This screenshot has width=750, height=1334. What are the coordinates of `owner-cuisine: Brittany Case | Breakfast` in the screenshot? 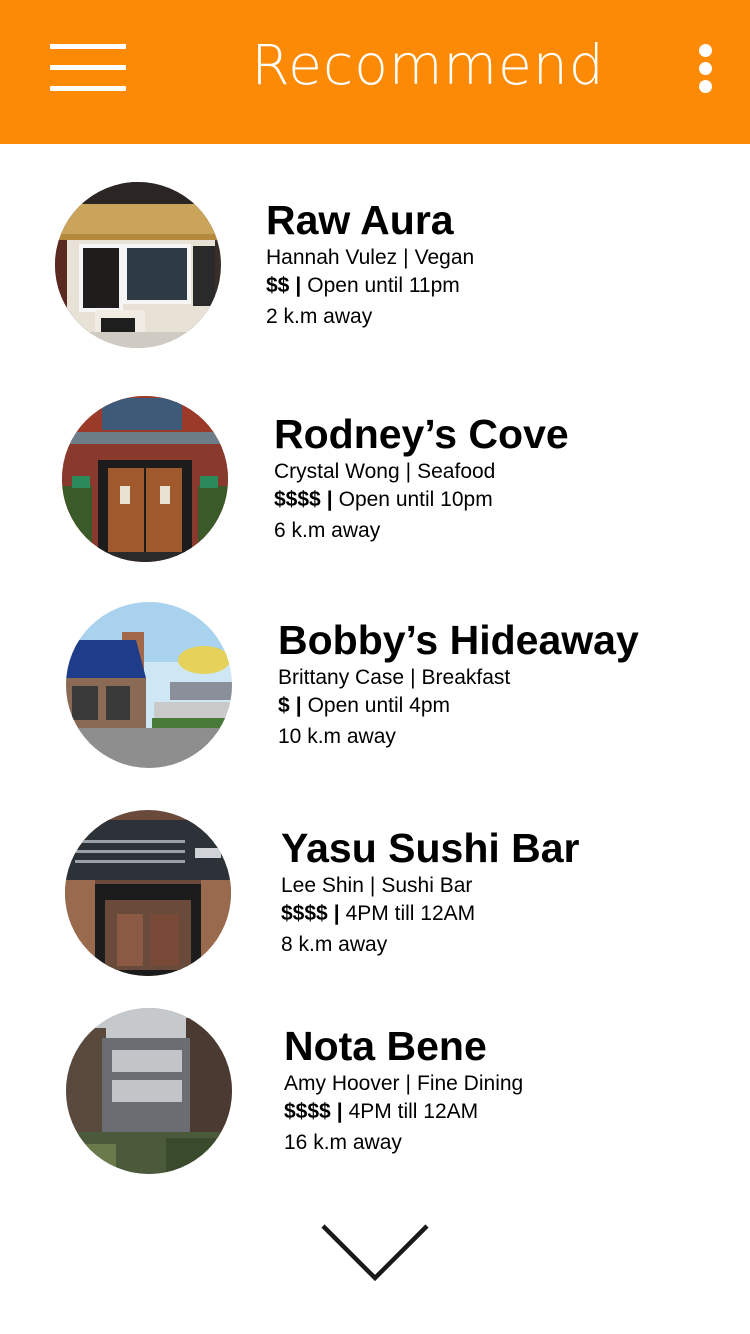 It's located at (458, 678).